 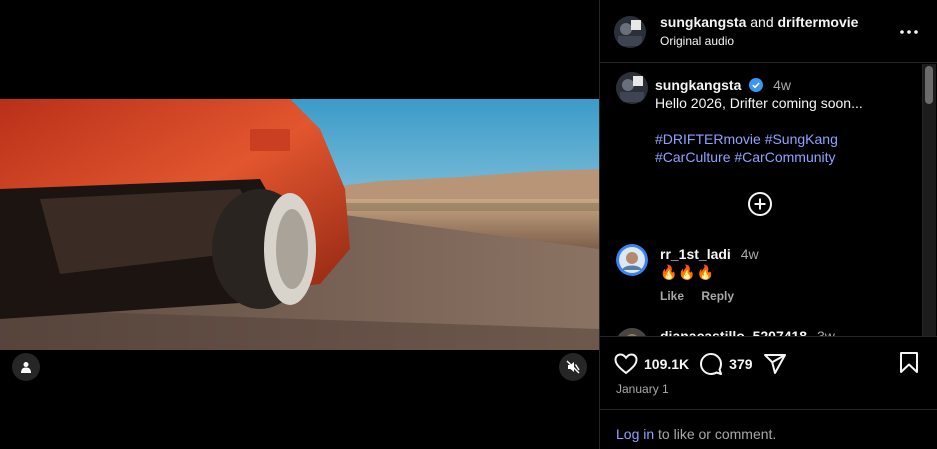 What do you see at coordinates (759, 41) in the screenshot?
I see `audio-label: Original audio` at bounding box center [759, 41].